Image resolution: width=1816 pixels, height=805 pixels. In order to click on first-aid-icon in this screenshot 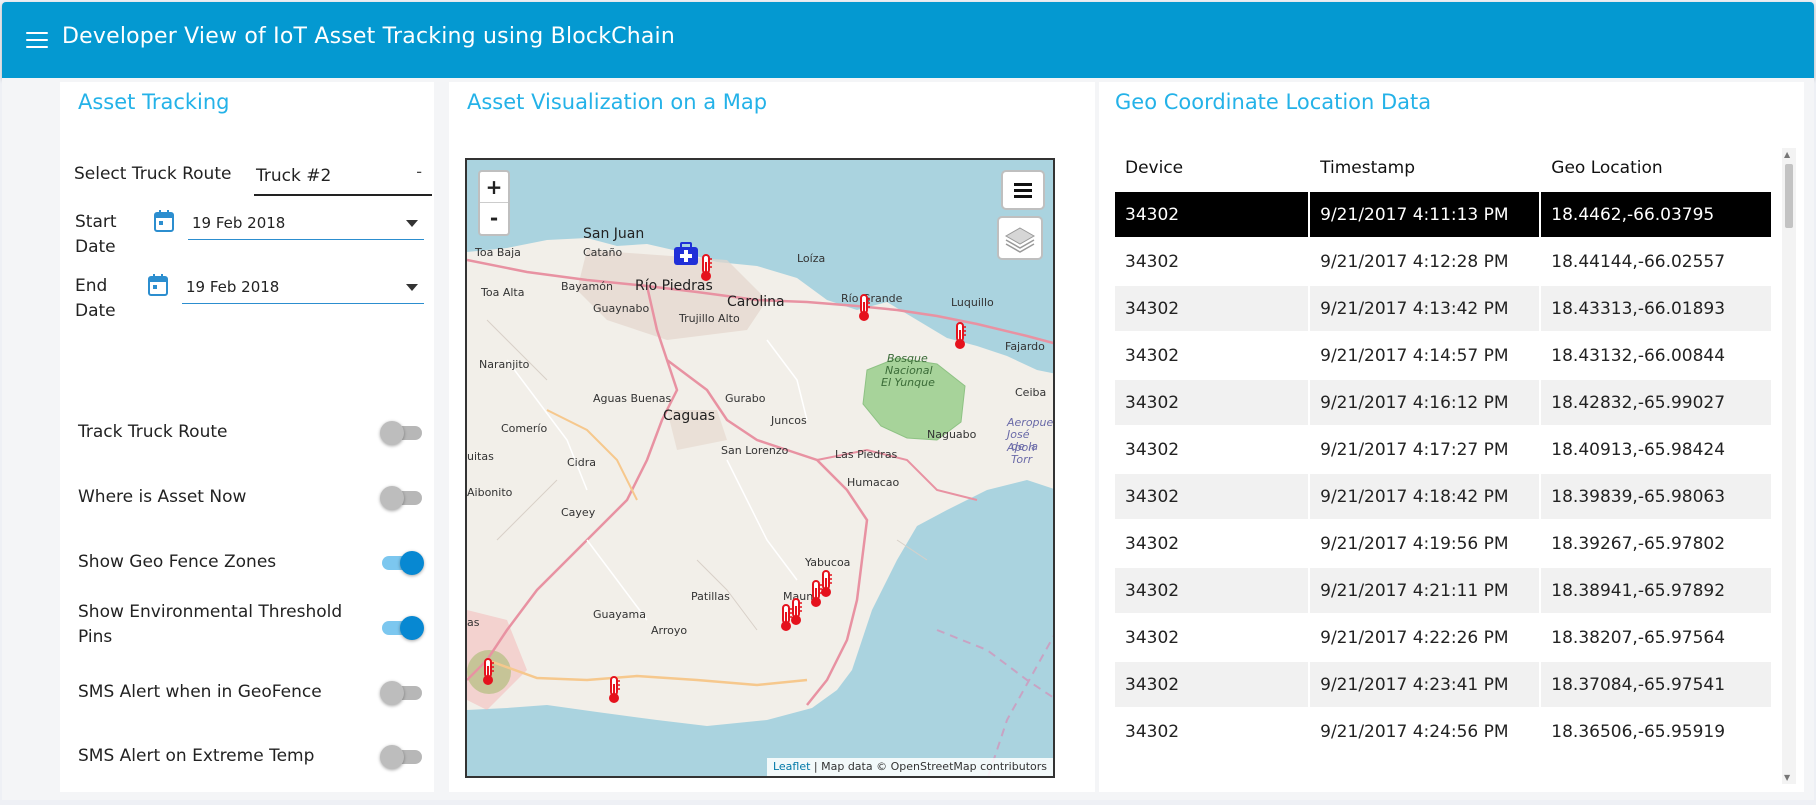, I will do `click(686, 254)`.